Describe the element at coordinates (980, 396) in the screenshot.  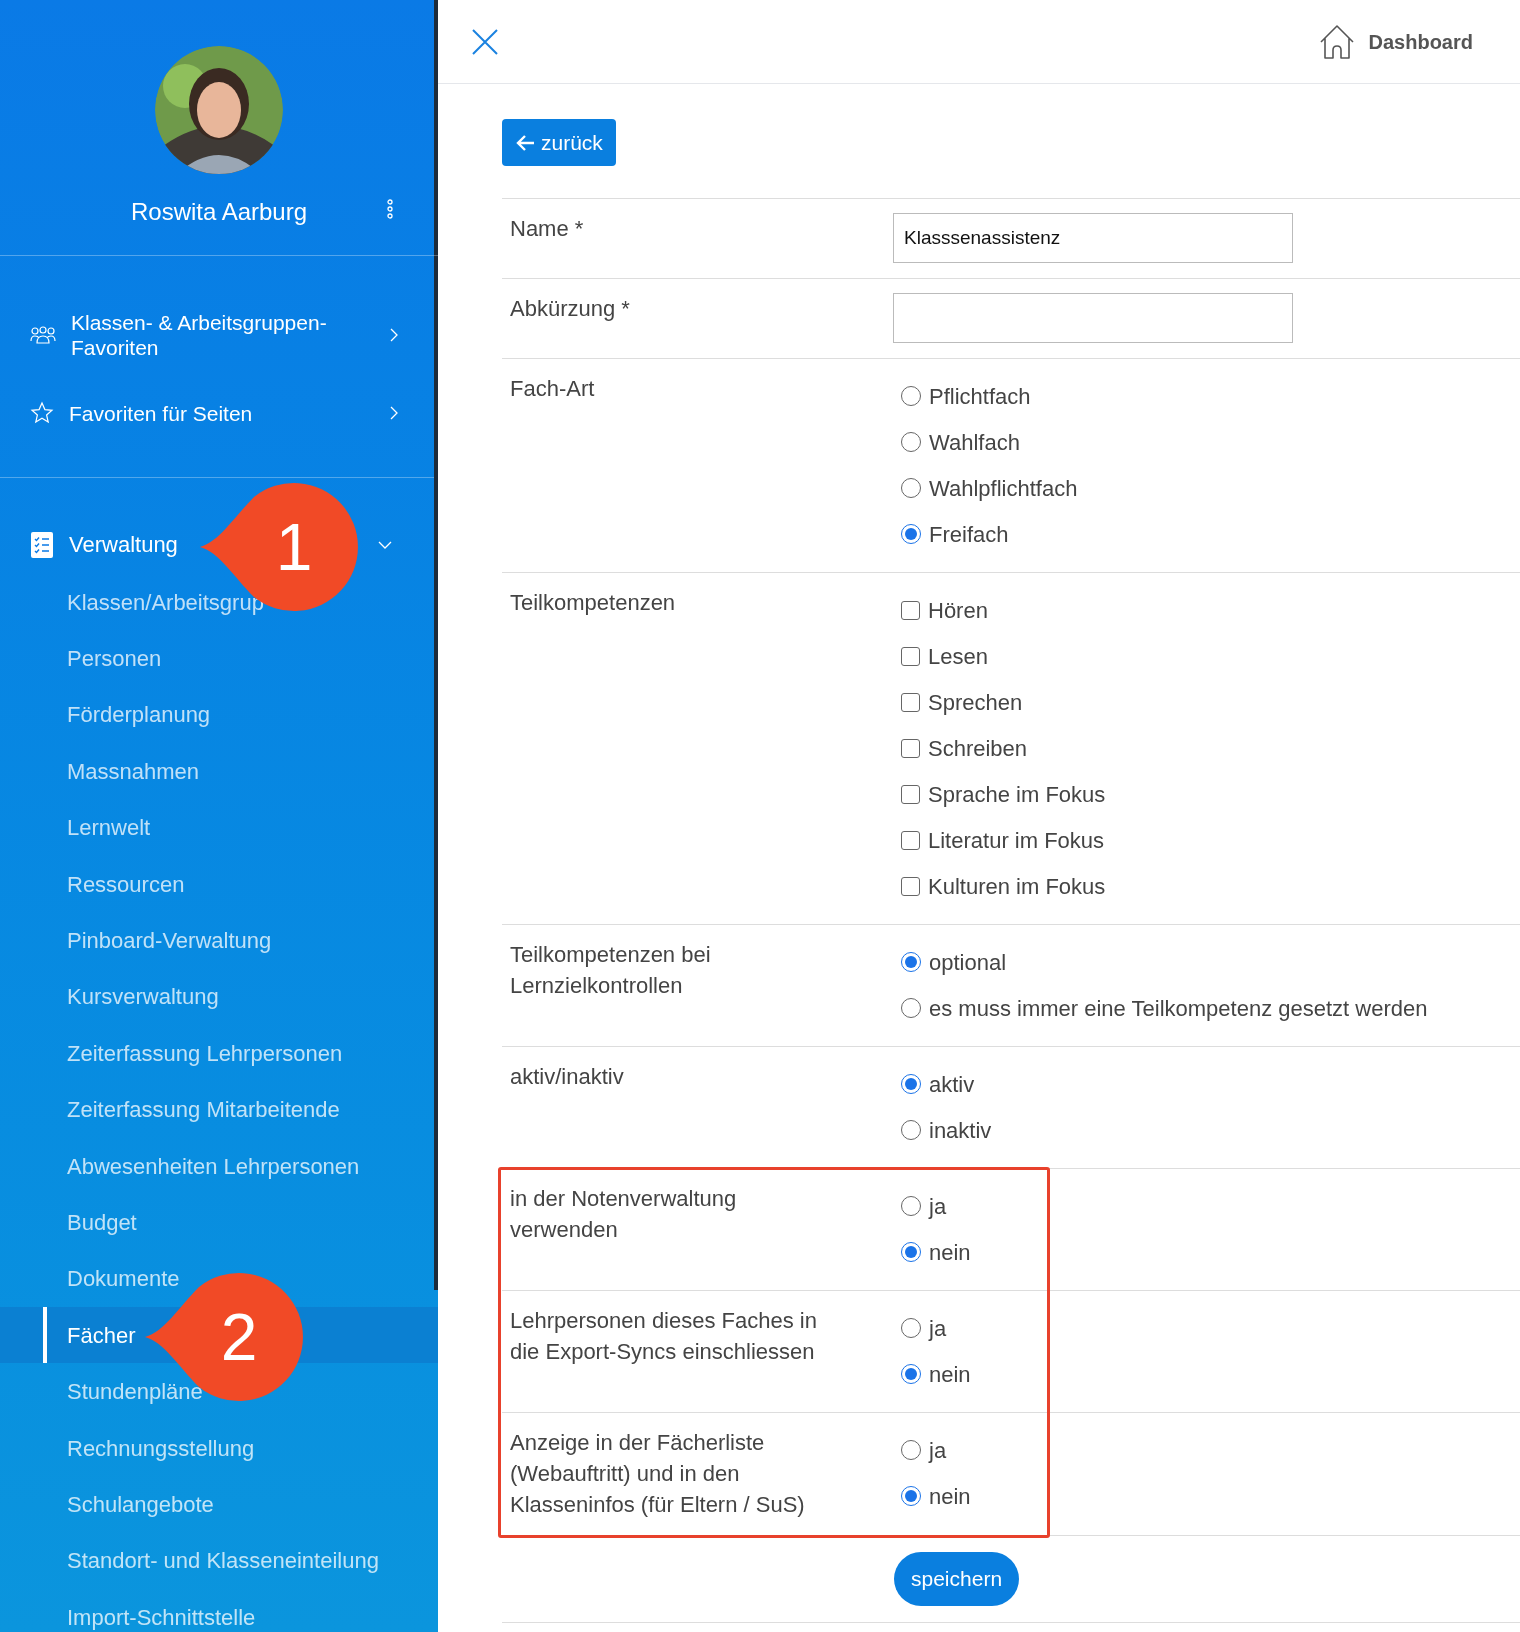
I see `option-label: Pflichtfach` at that location.